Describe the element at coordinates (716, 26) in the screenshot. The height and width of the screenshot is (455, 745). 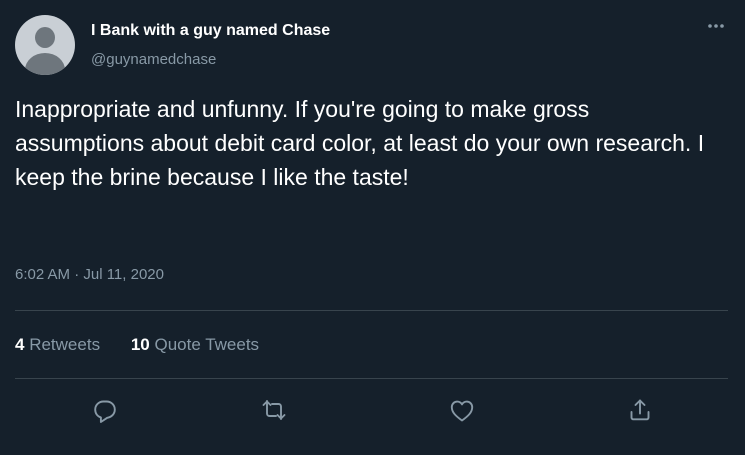
I see `more-horizontal-icon` at that location.